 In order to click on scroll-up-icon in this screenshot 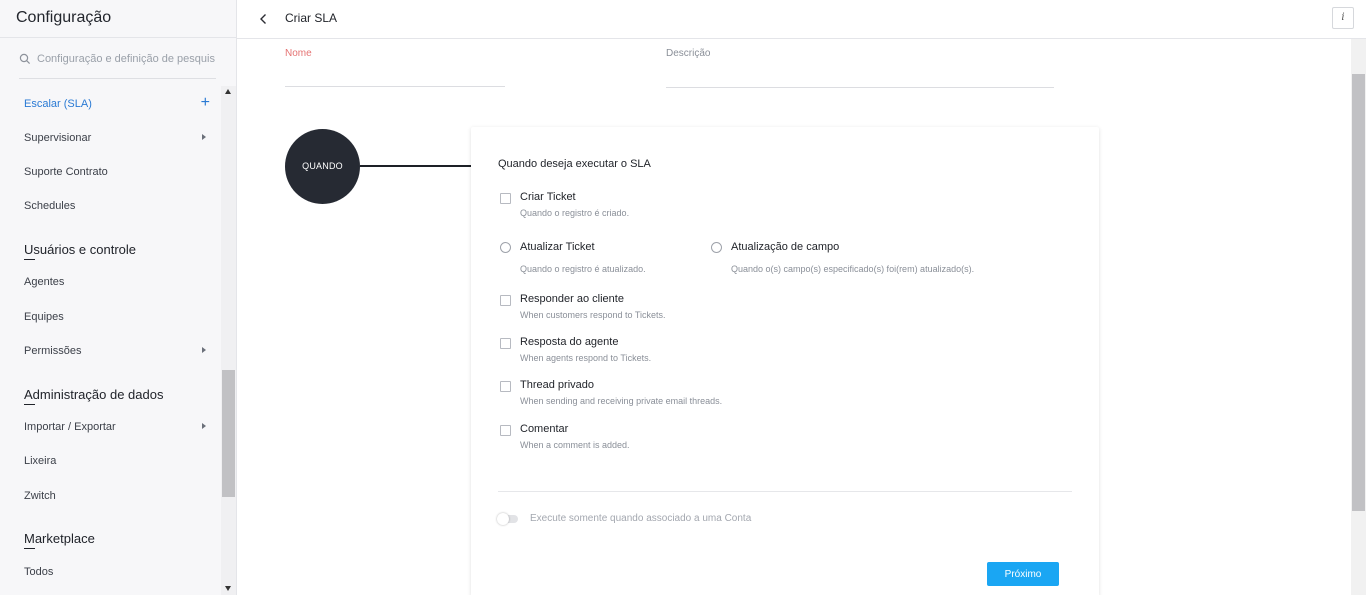, I will do `click(228, 91)`.